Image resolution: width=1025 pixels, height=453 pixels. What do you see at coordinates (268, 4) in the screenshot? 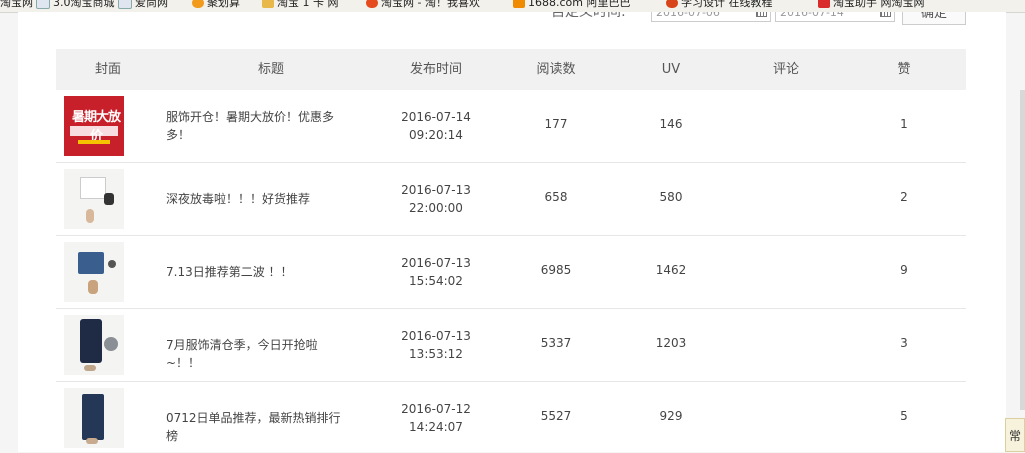
I see `folder-icon` at bounding box center [268, 4].